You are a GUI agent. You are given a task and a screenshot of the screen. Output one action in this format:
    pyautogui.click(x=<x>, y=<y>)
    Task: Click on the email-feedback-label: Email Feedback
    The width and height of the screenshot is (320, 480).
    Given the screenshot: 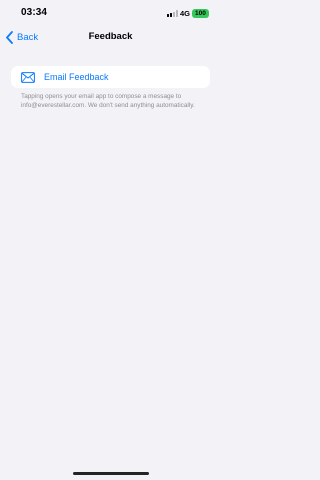 What is the action you would take?
    pyautogui.click(x=76, y=77)
    